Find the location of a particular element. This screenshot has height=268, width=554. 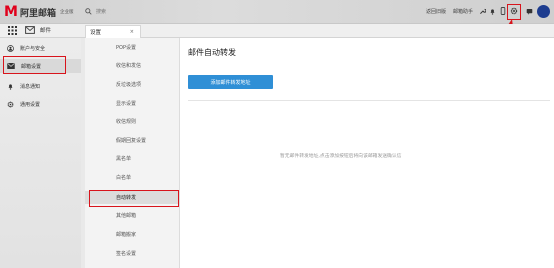

subnav-item-whitelist: 白名单 is located at coordinates (132, 177).